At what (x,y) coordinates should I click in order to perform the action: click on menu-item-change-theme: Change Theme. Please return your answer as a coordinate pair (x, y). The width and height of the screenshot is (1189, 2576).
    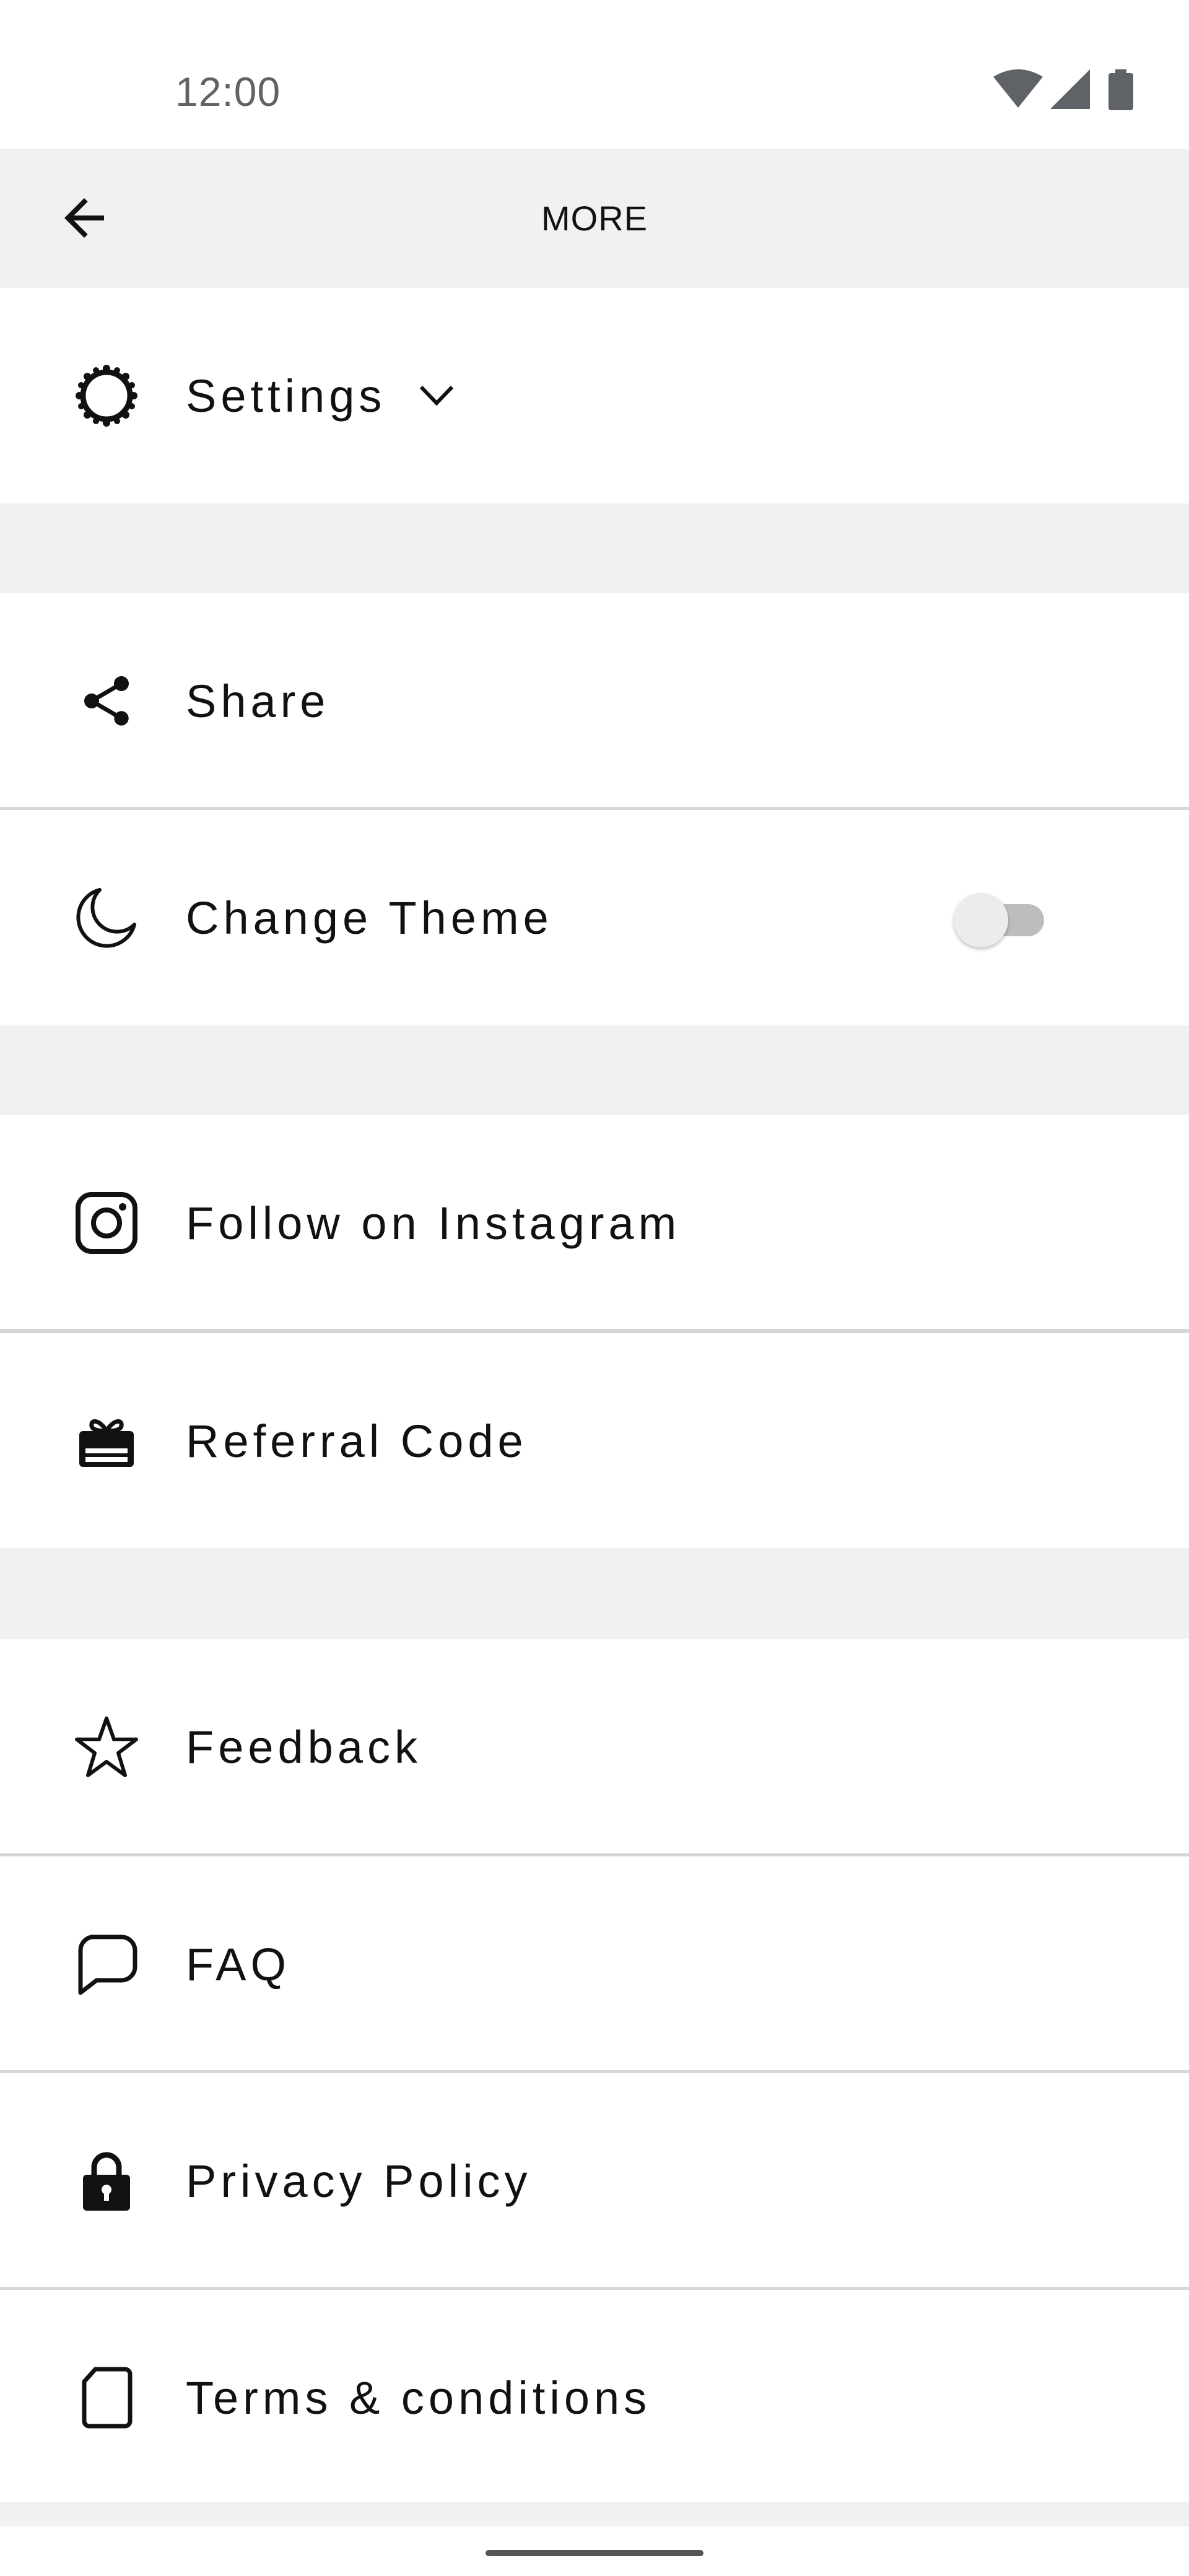
    Looking at the image, I should click on (594, 917).